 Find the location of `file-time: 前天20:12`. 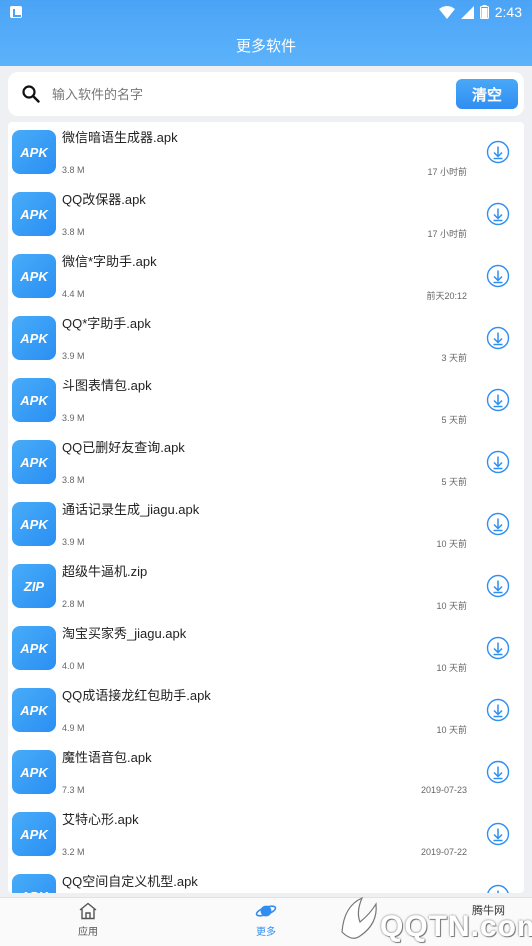

file-time: 前天20:12 is located at coordinates (446, 296).